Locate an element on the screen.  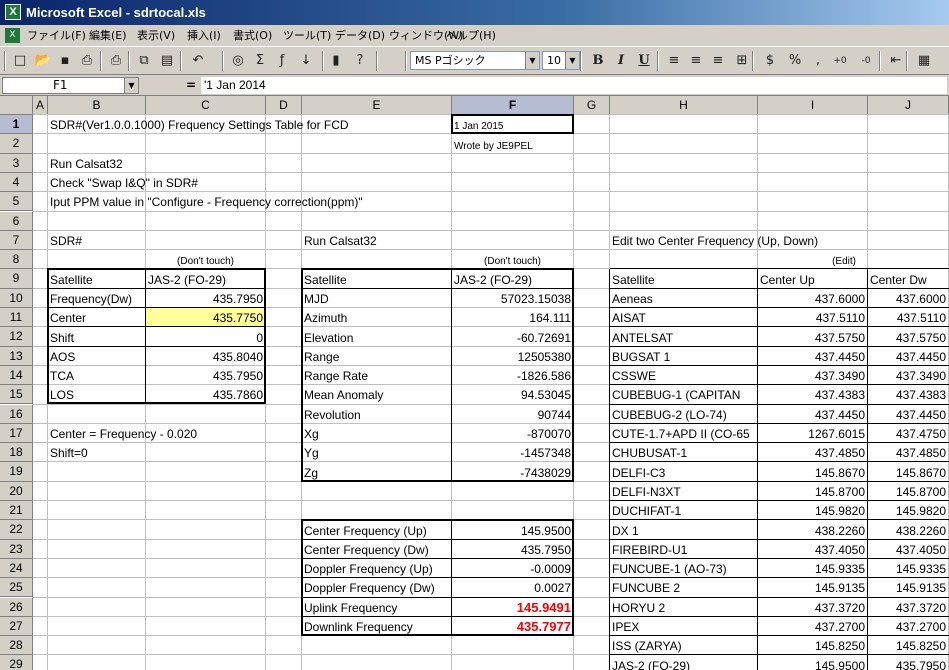
sdr-label-4: AOS is located at coordinates (96, 356).